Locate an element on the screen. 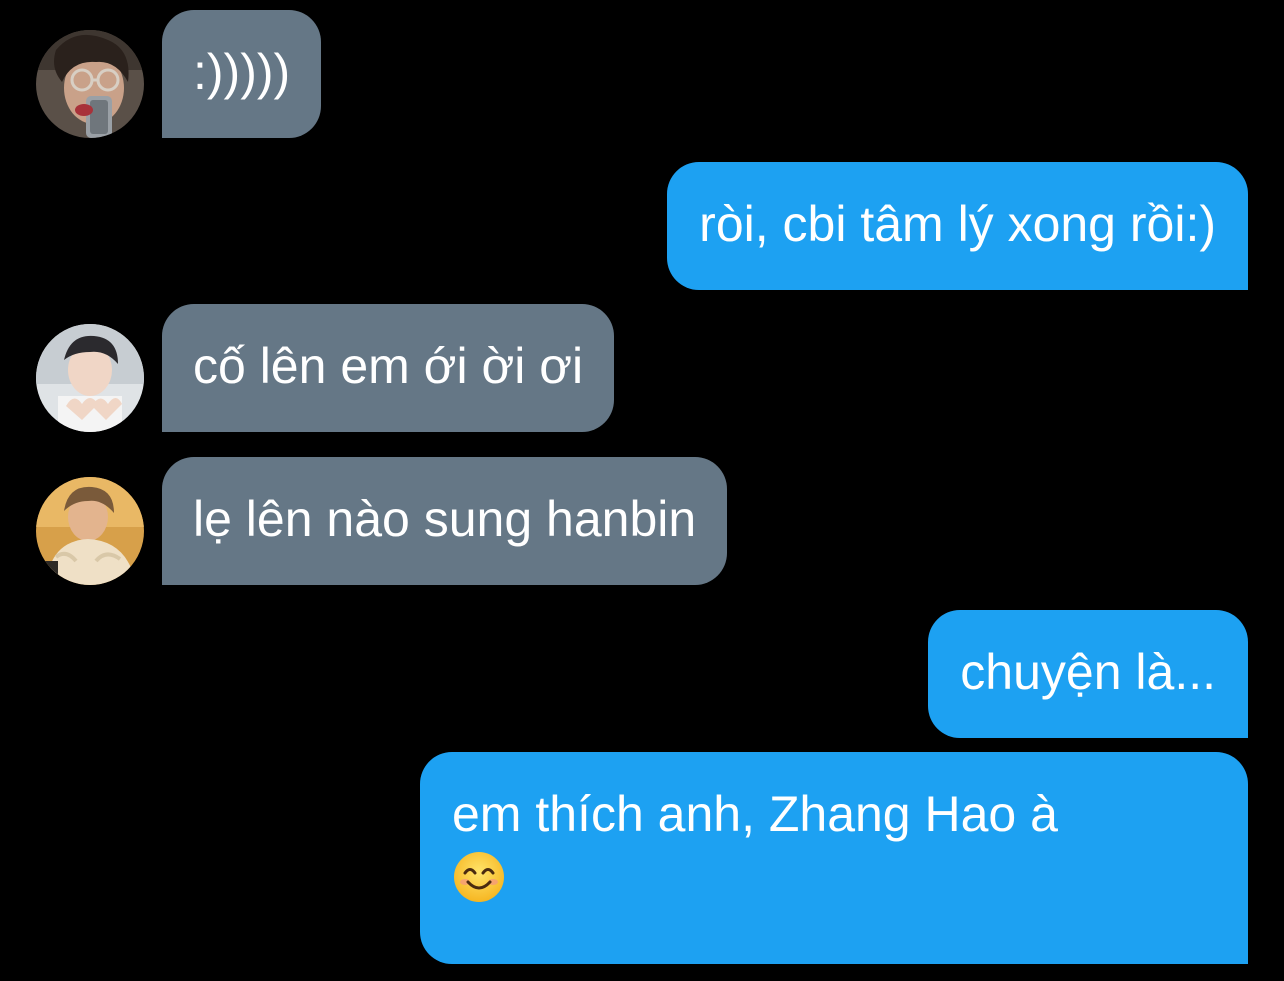 This screenshot has width=1284, height=981. avatar-user-glasses is located at coordinates (90, 84).